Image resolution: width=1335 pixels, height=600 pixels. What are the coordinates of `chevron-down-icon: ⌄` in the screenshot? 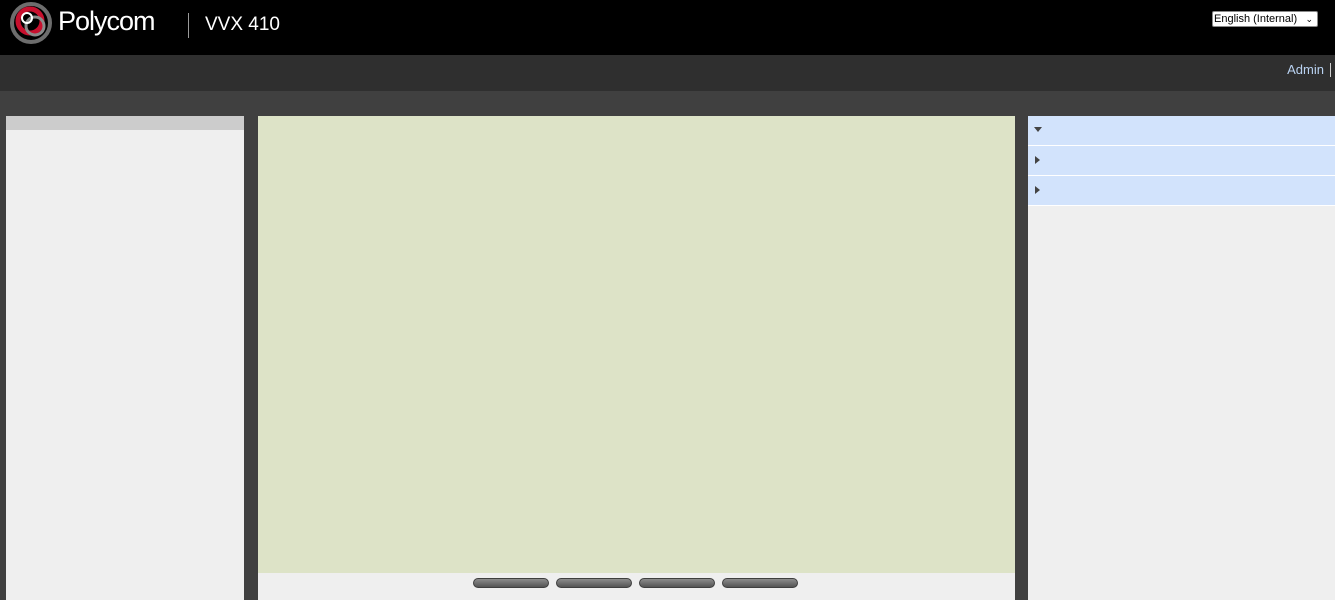 It's located at (1309, 19).